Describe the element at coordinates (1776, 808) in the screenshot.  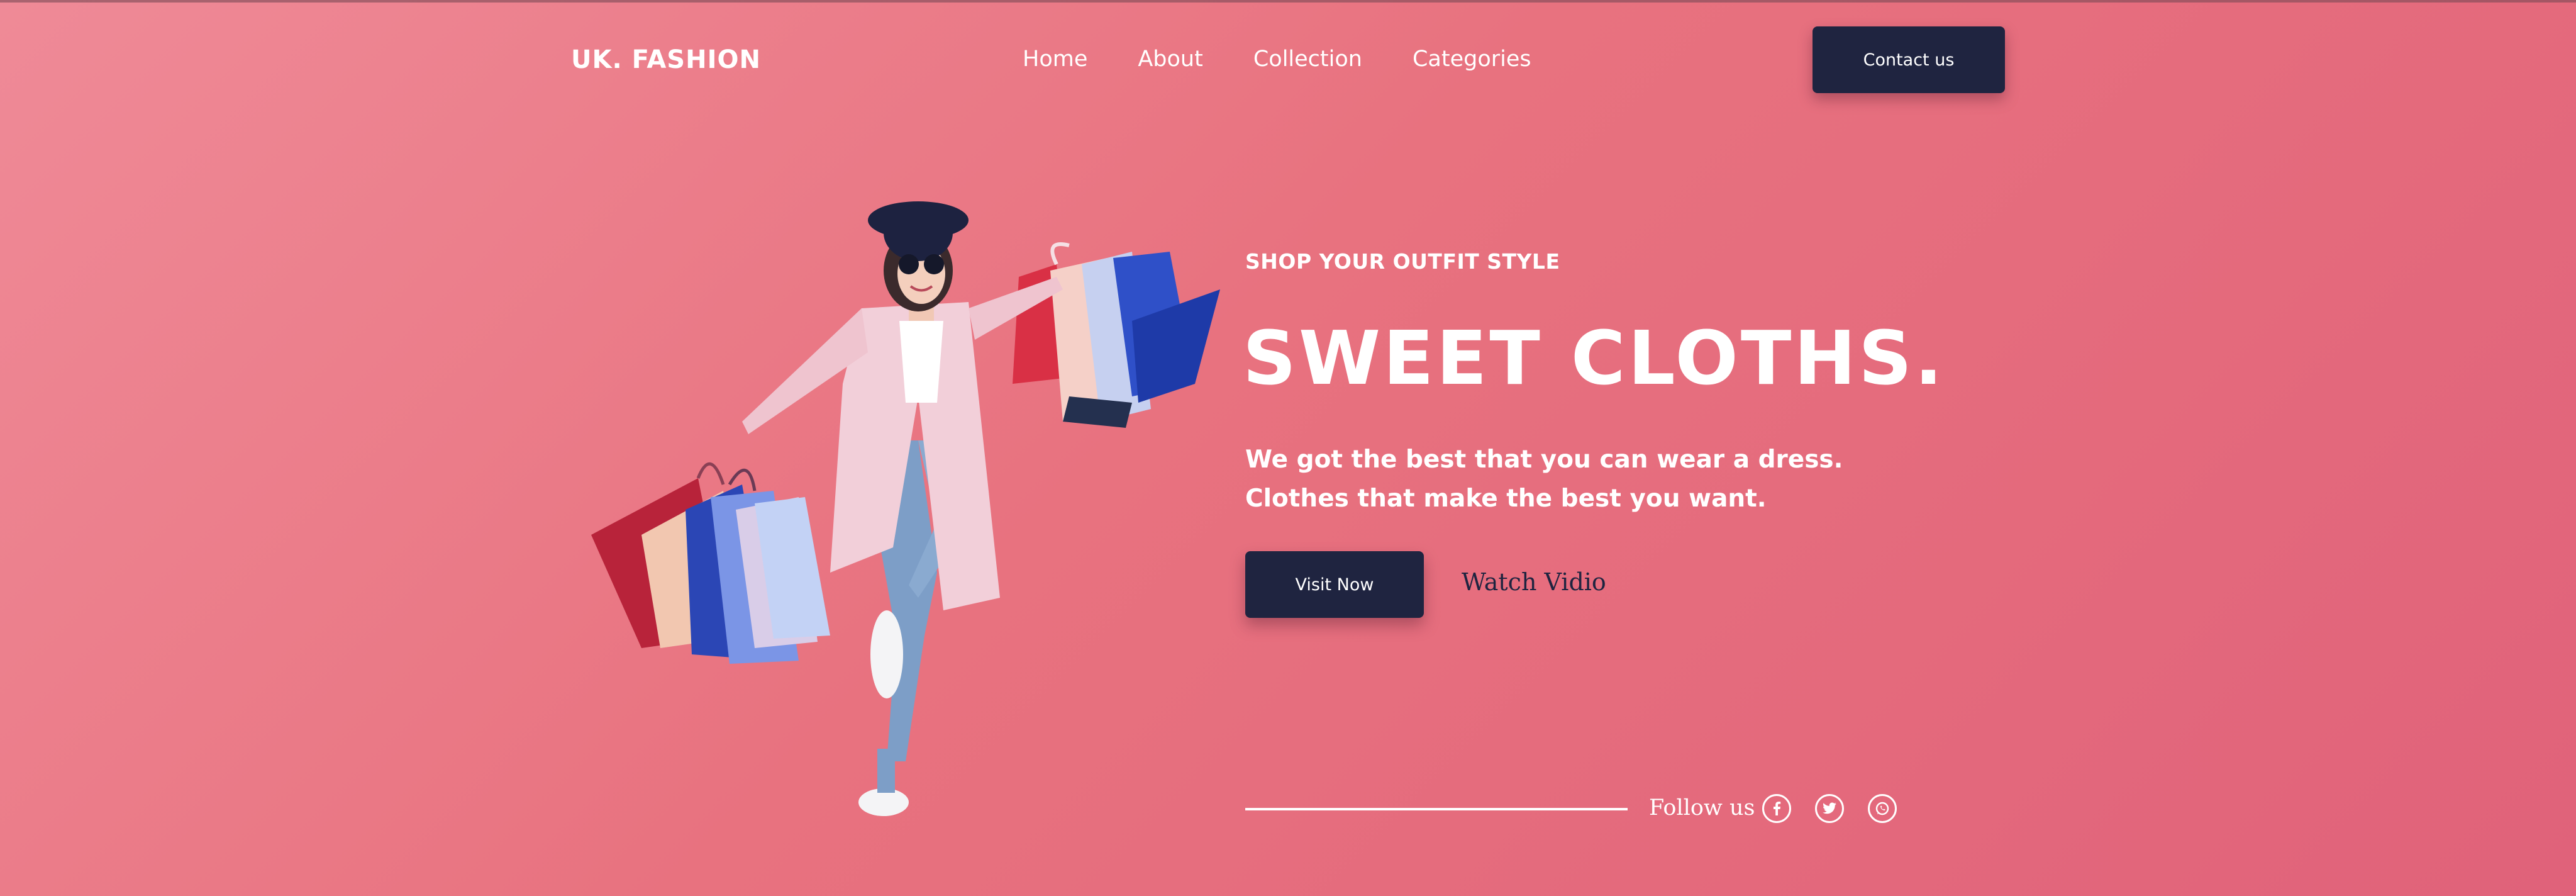
I see `facebook-icon` at that location.